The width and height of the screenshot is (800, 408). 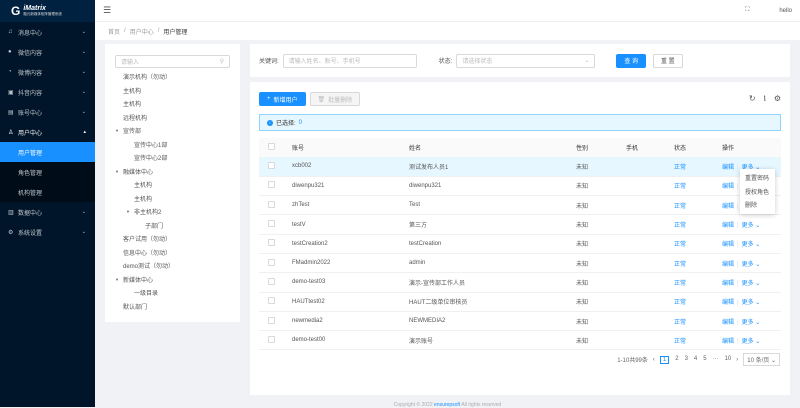 I want to click on breadcrumb-user-center: 用户中心, so click(x=142, y=31).